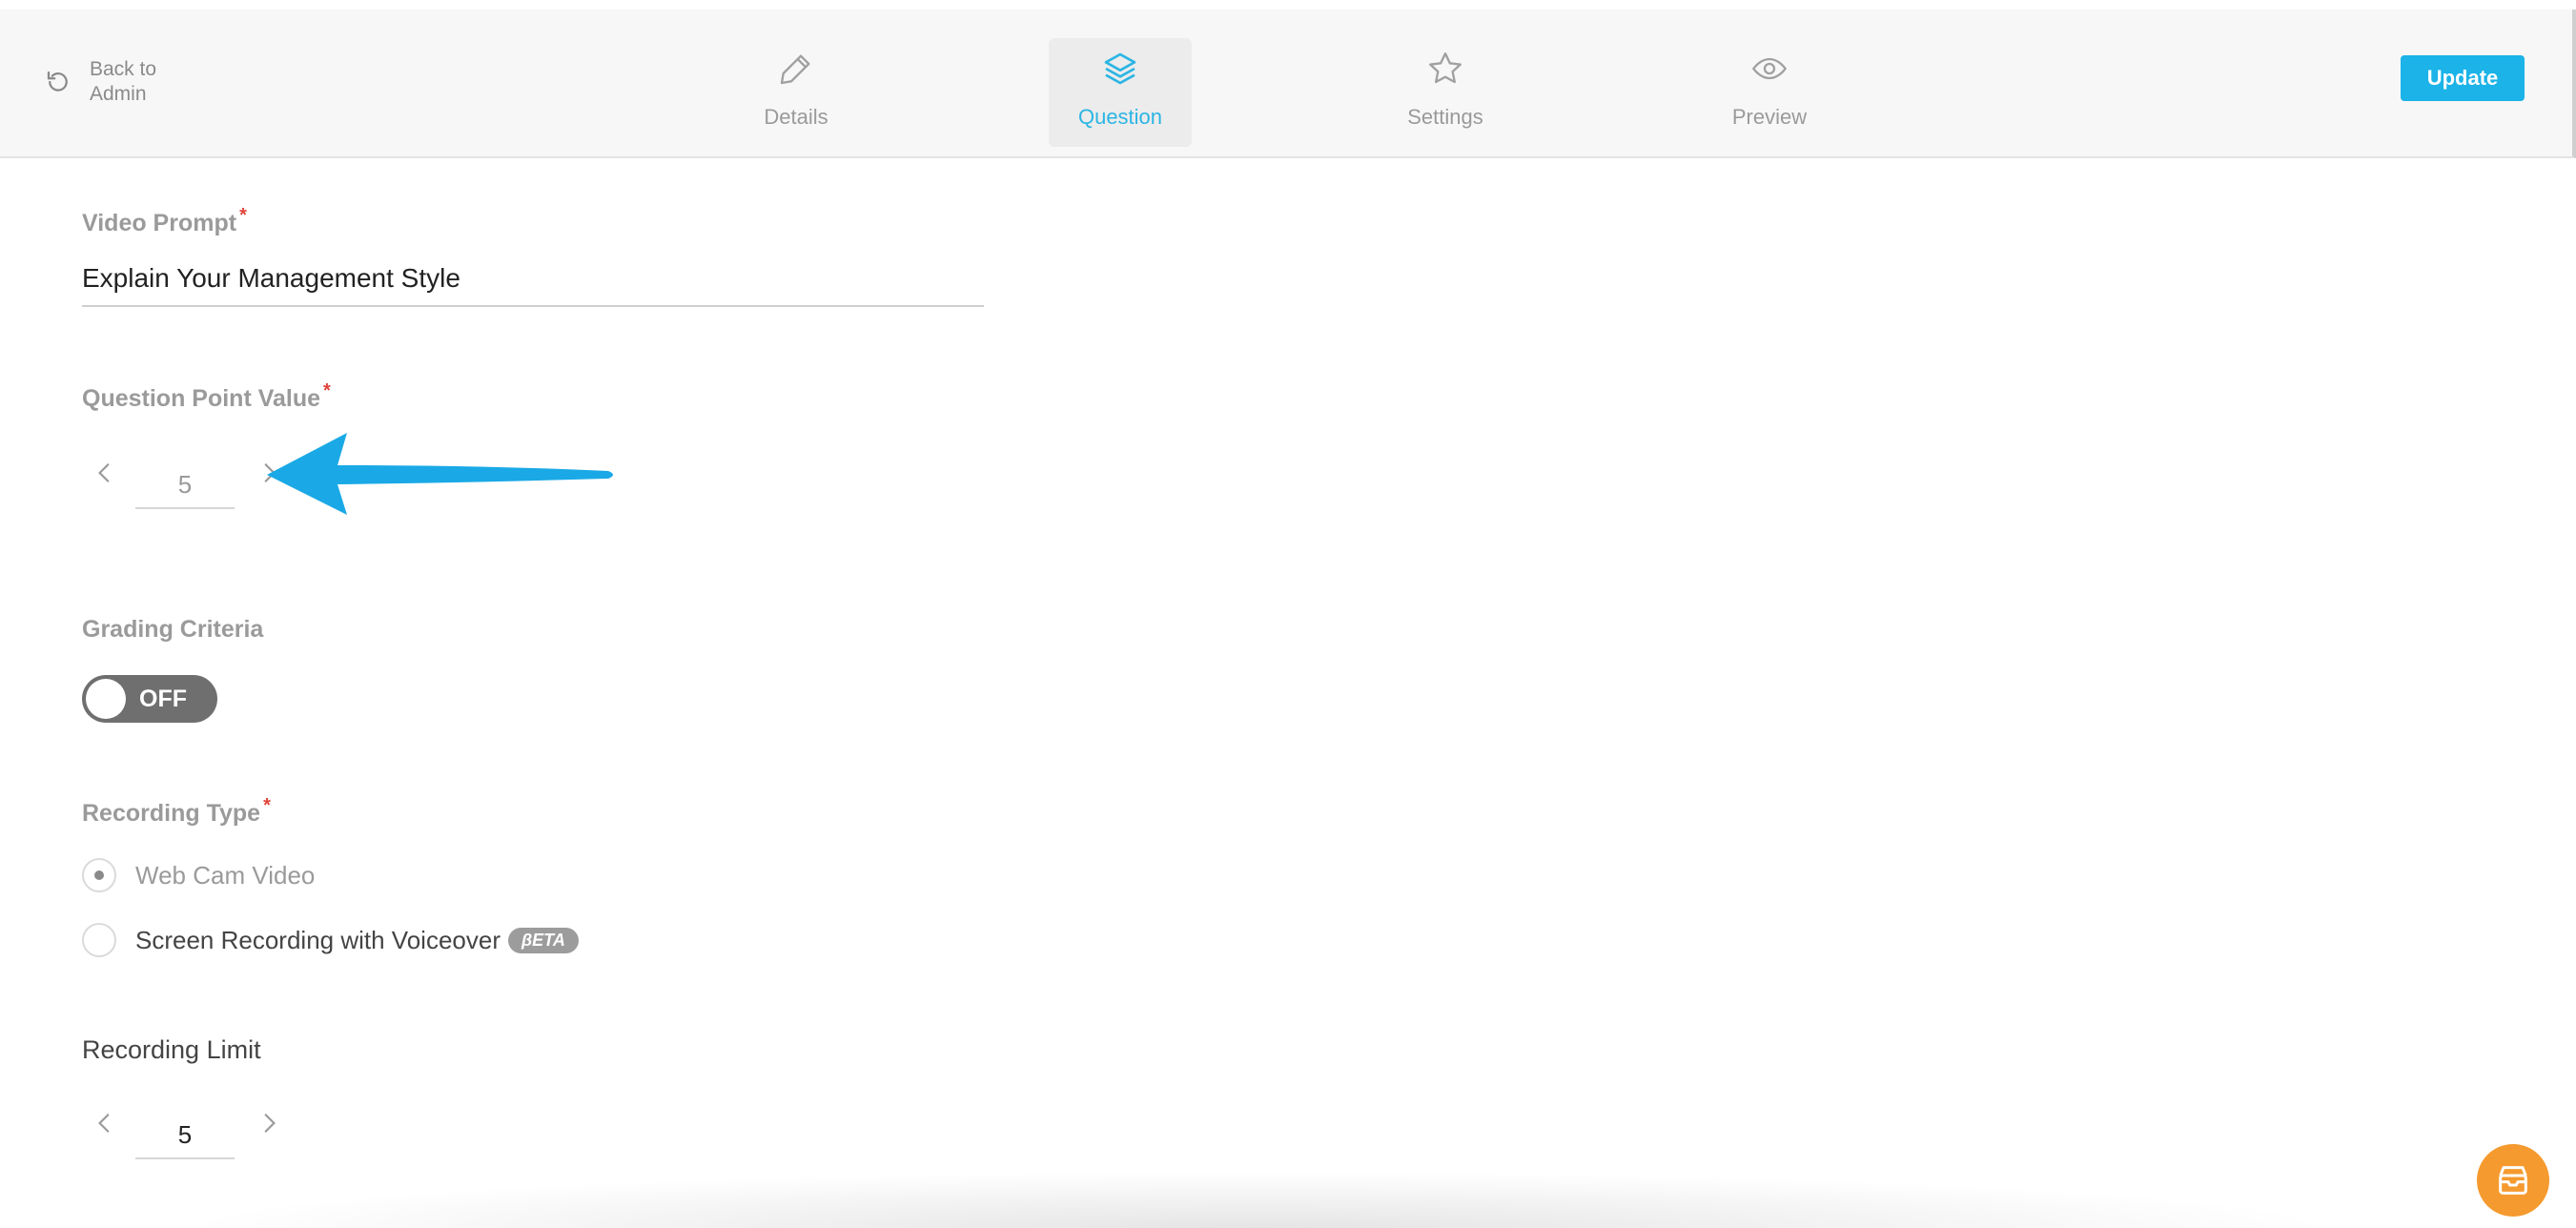  I want to click on point-value-label: Question Point Value *, so click(207, 396).